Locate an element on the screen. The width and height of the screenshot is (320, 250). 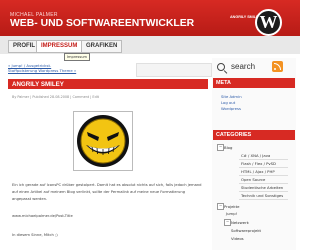
tab-tooltip: Impressum is located at coordinates (77, 57).